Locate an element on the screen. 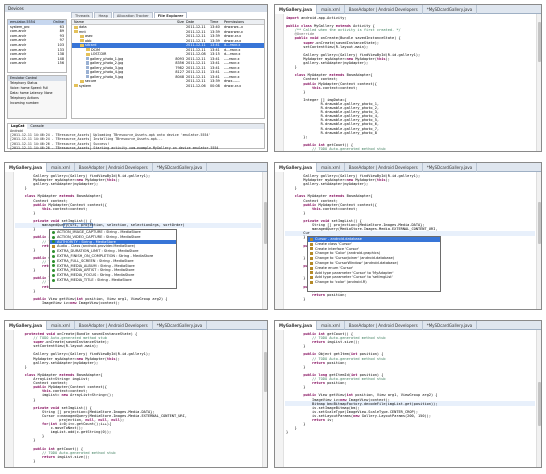  tab-threads: Threads is located at coordinates (82, 15).